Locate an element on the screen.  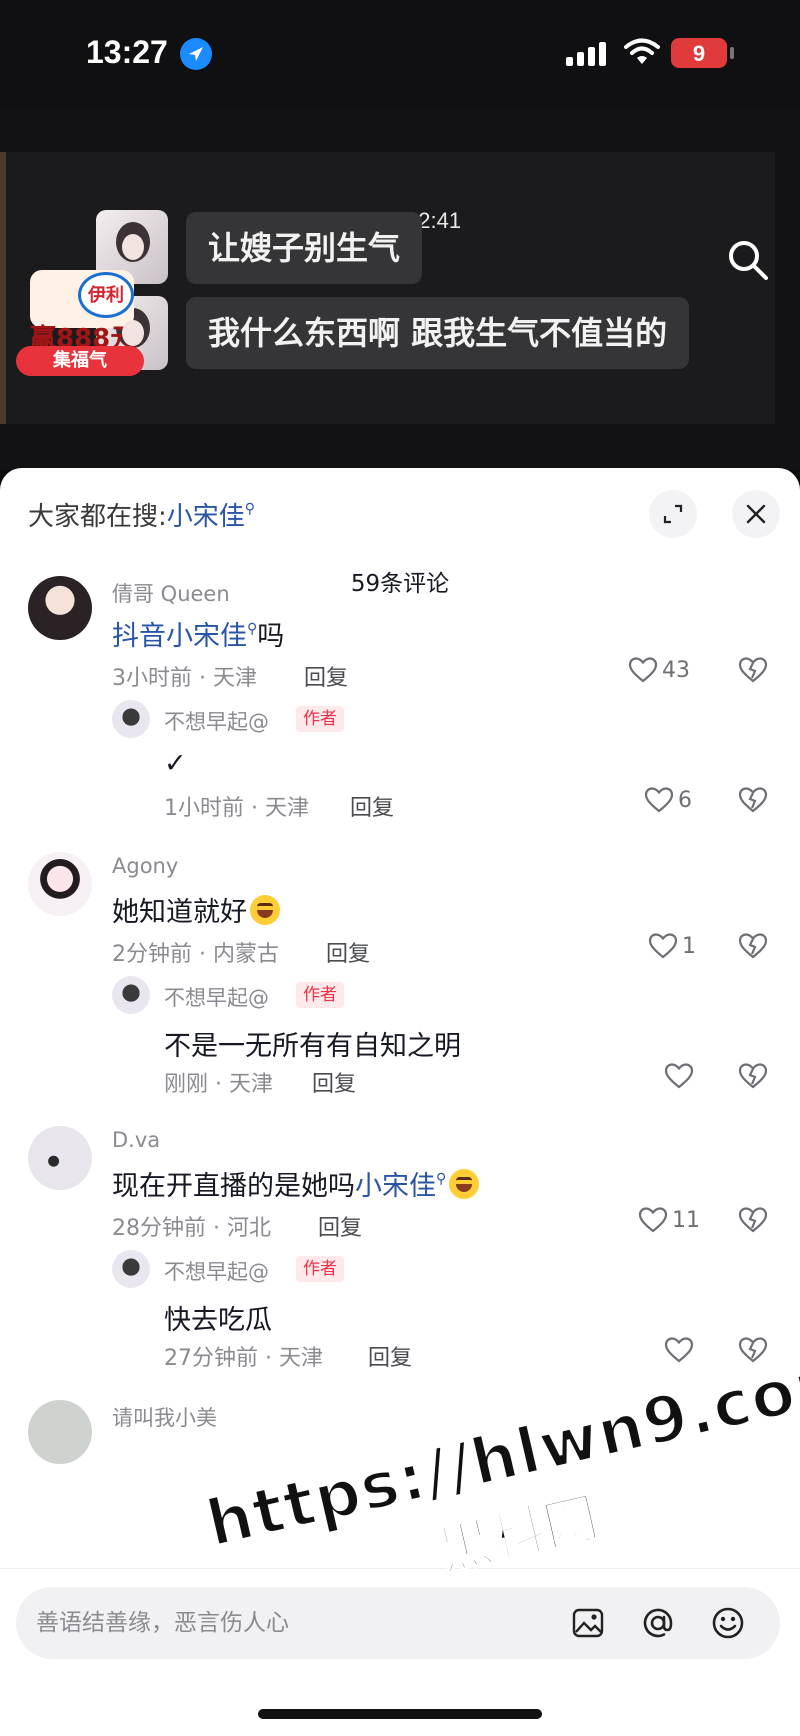
hot-search-bar: 大家都在搜:小宋佳⚲ is located at coordinates (141, 514).